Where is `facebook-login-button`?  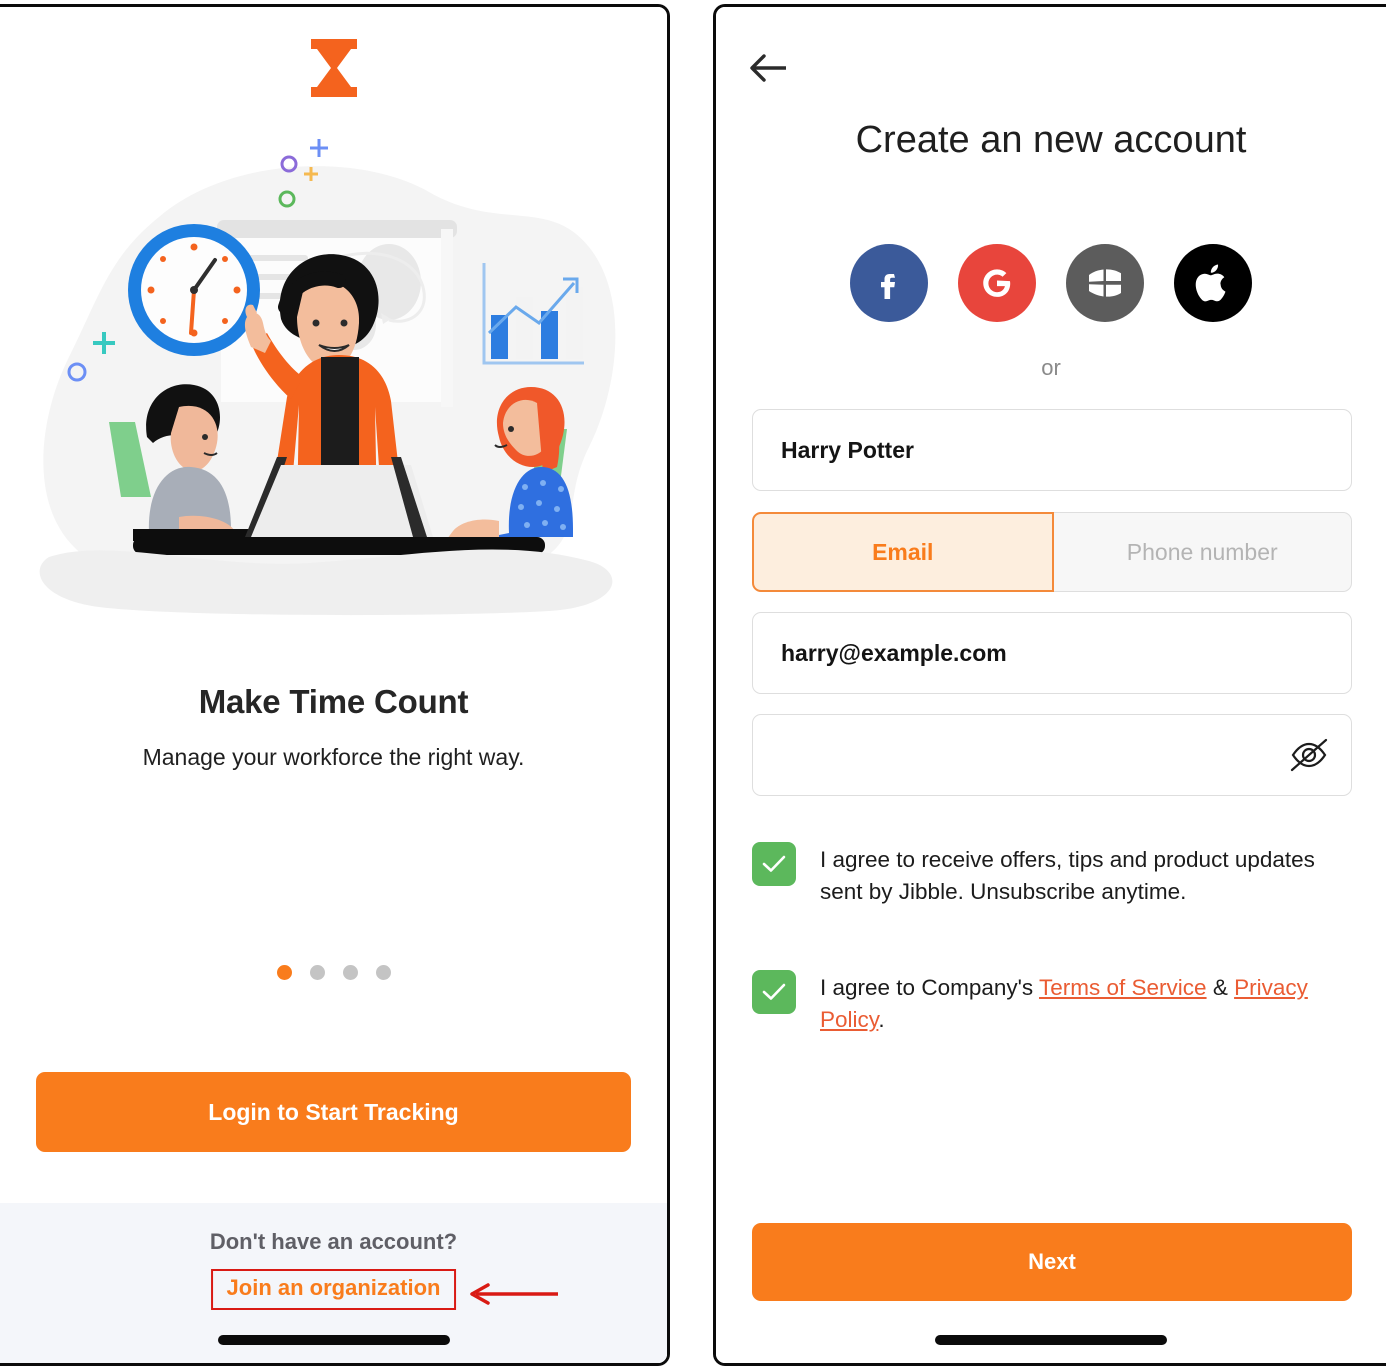 facebook-login-button is located at coordinates (889, 283).